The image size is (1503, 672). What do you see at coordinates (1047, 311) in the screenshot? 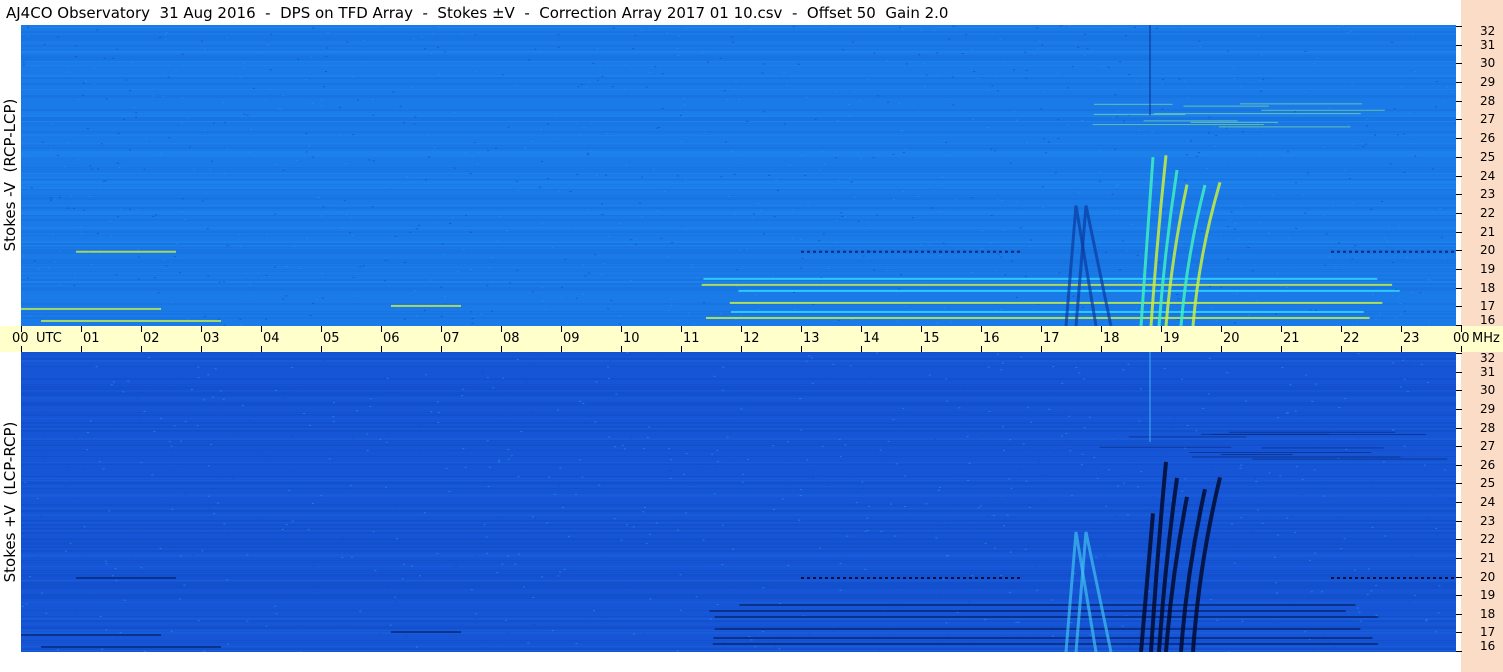
I see `interference-line` at bounding box center [1047, 311].